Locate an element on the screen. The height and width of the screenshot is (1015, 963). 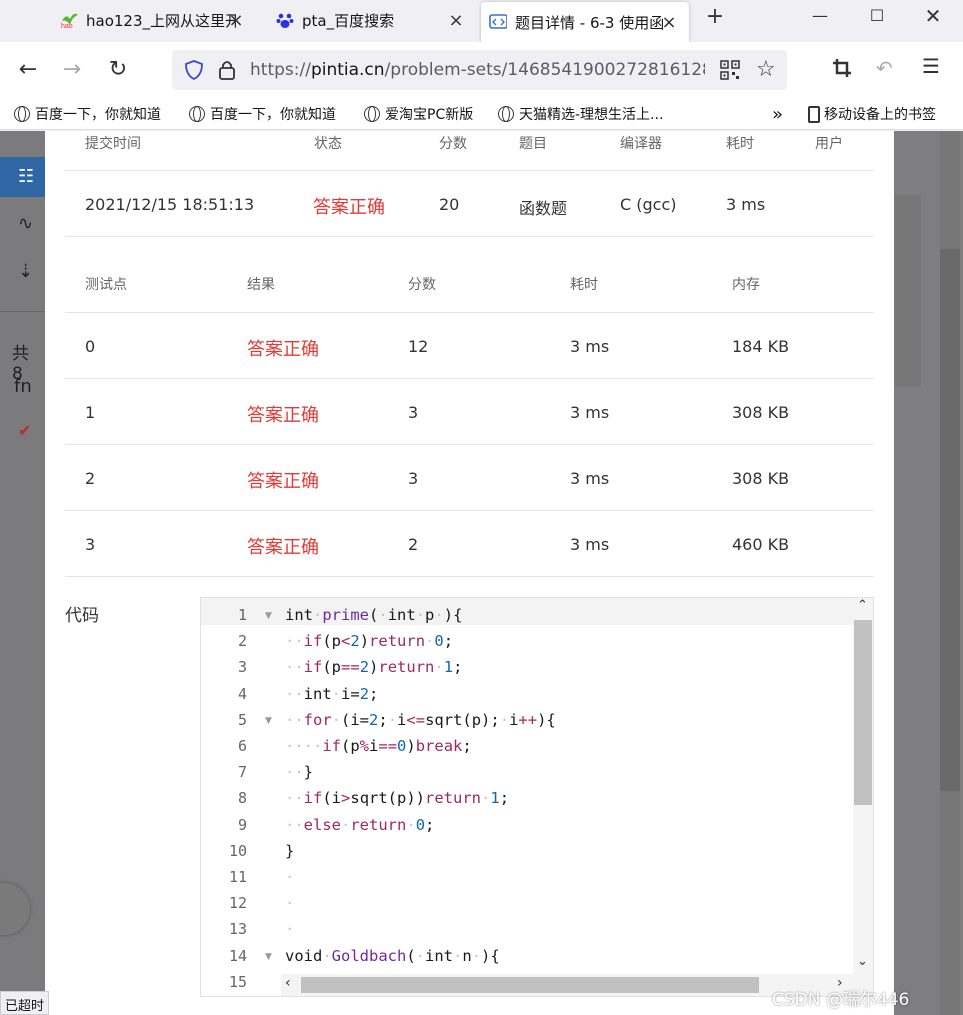
code-line: ··for·(i=2;·i<=sqrt(p);·i++){ is located at coordinates (420, 720).